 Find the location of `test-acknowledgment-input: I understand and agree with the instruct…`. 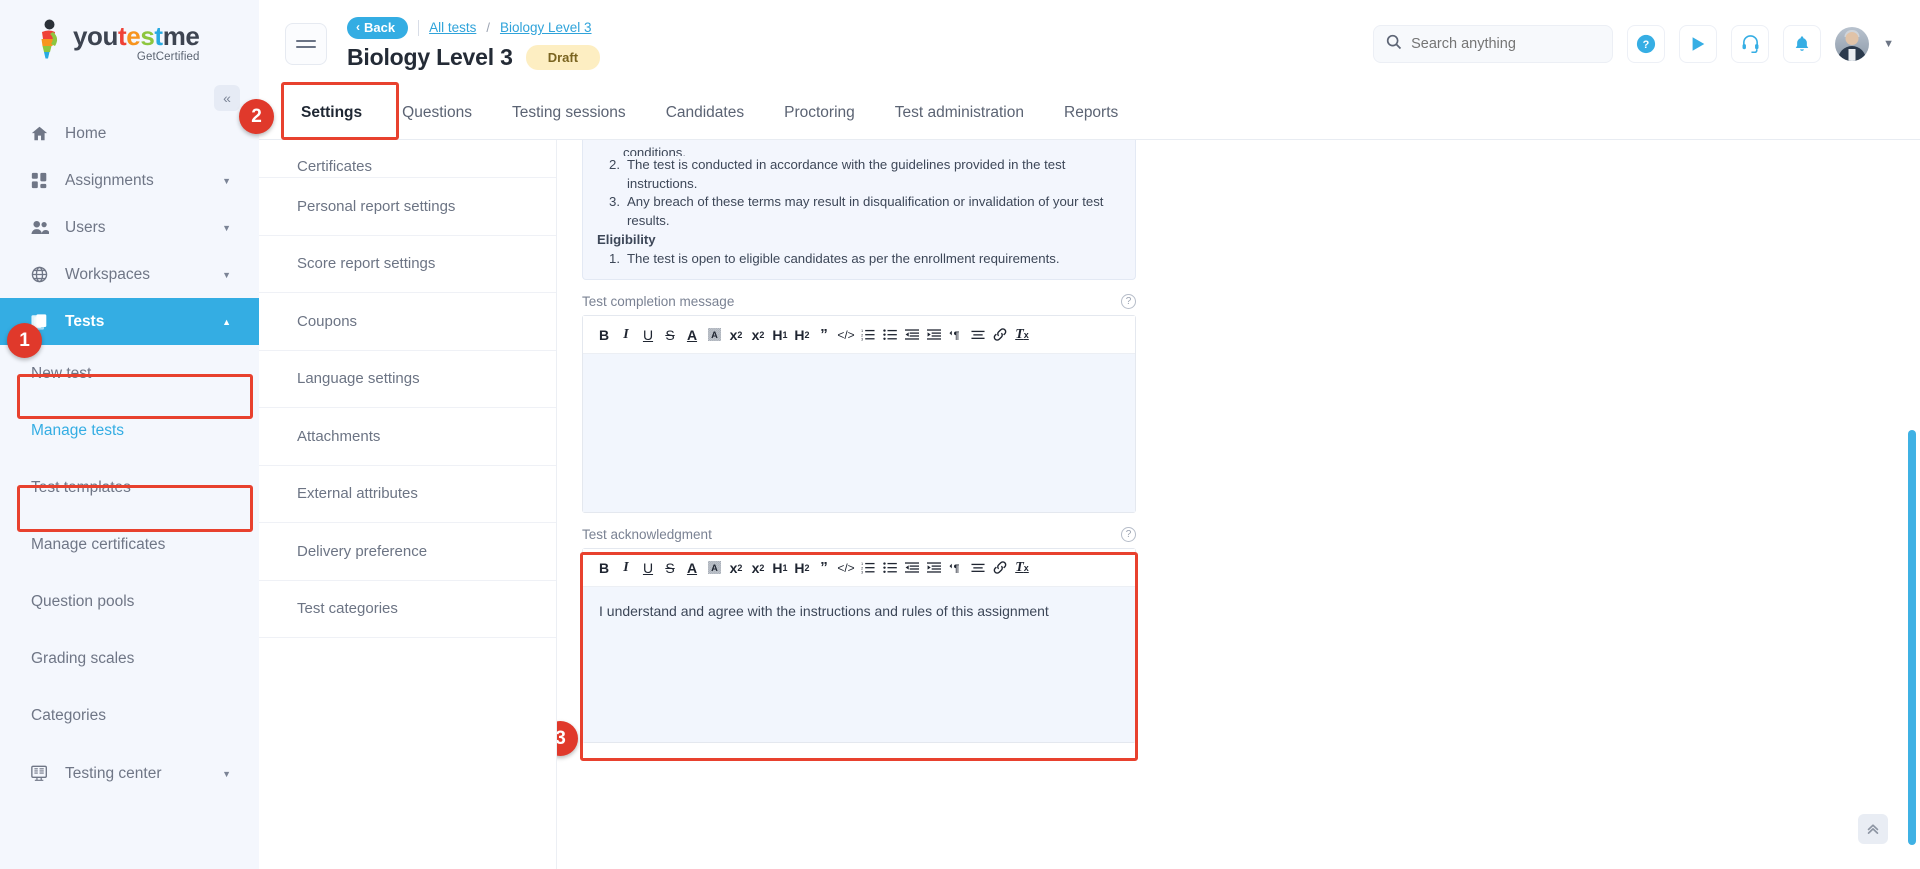

test-acknowledgment-input: I understand and agree with the instruct… is located at coordinates (859, 664).